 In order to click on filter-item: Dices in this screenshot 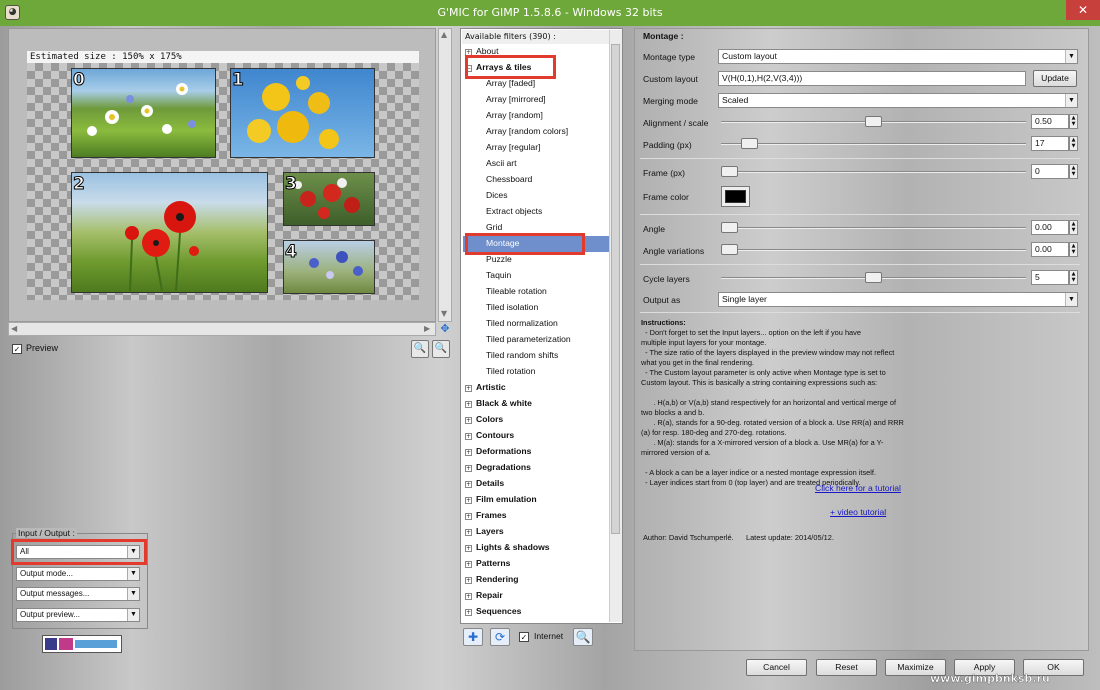, I will do `click(497, 195)`.